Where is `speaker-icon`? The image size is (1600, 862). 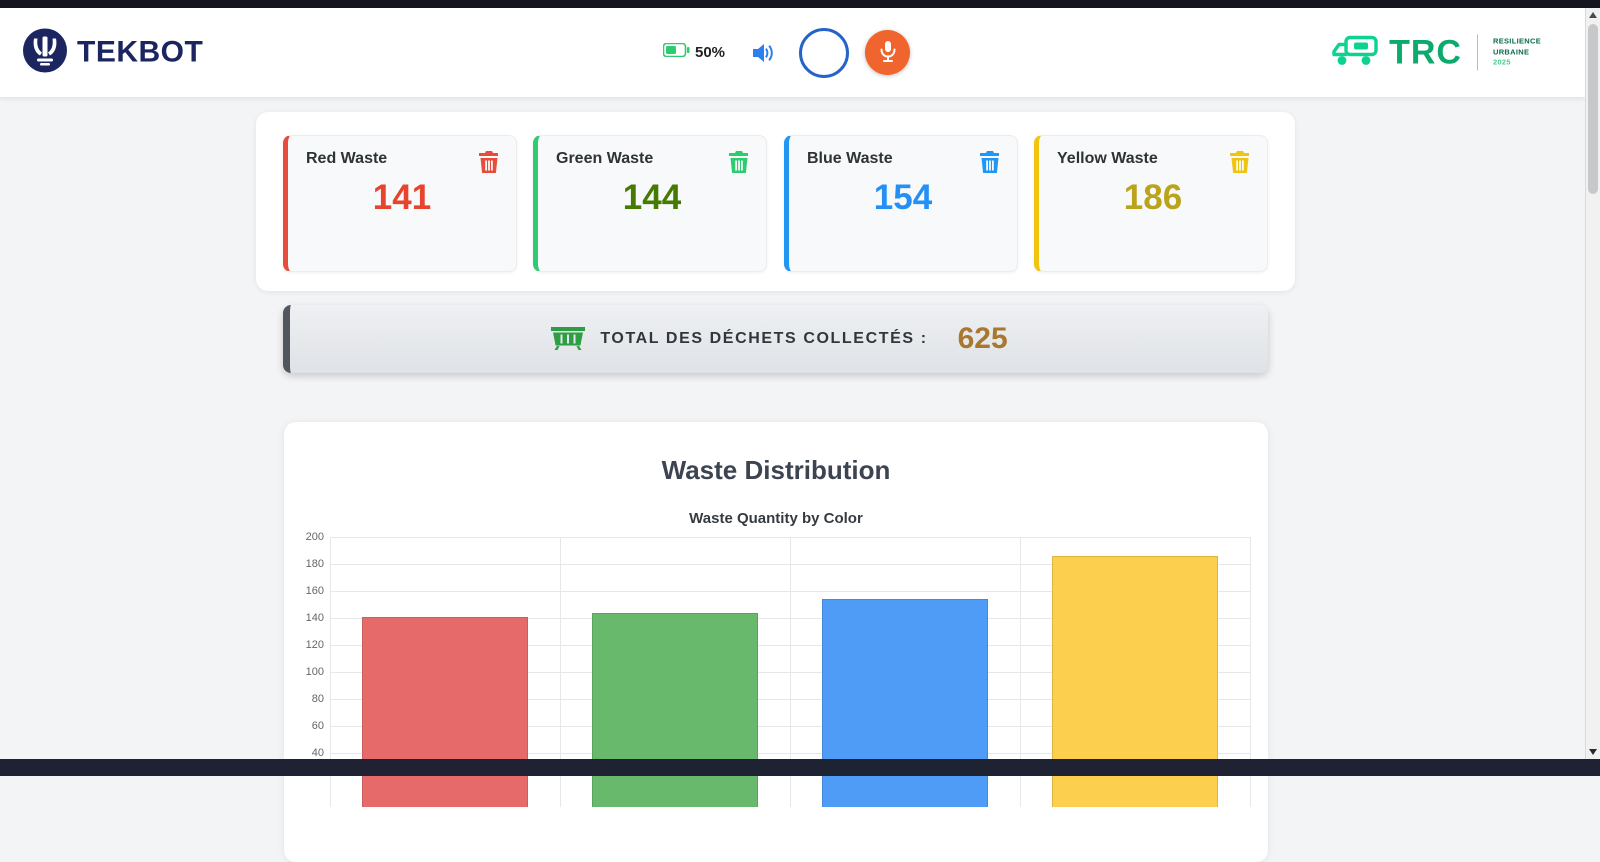
speaker-icon is located at coordinates (763, 53).